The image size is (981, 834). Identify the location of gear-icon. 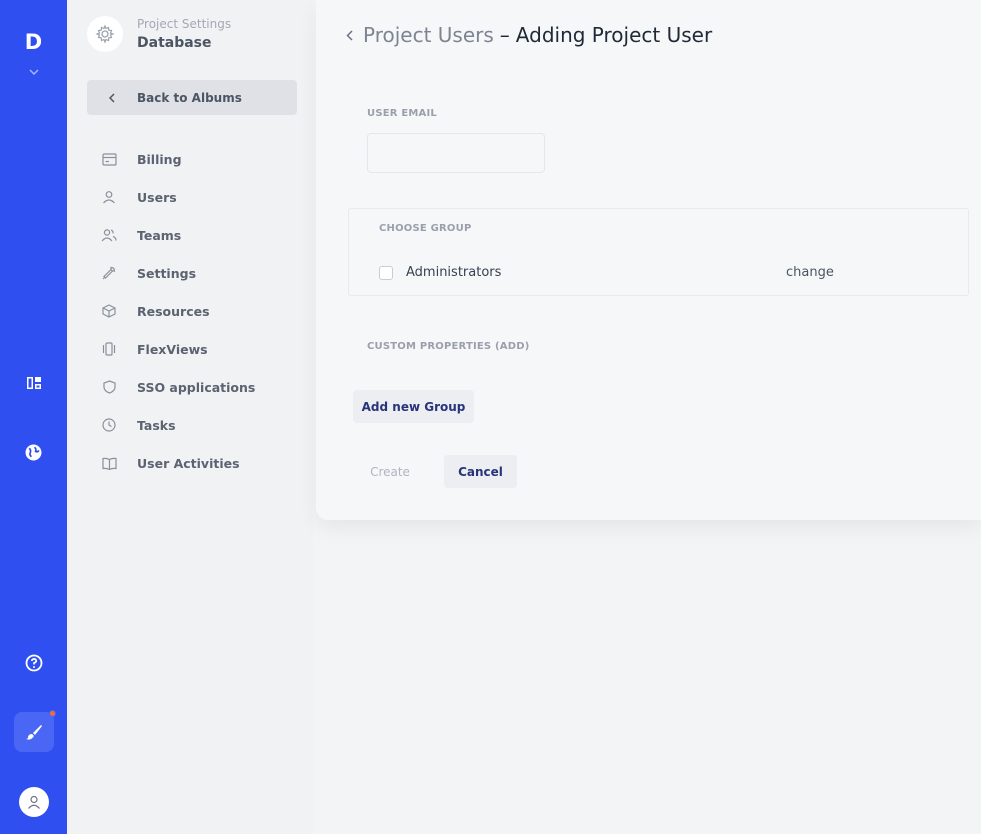
(105, 34).